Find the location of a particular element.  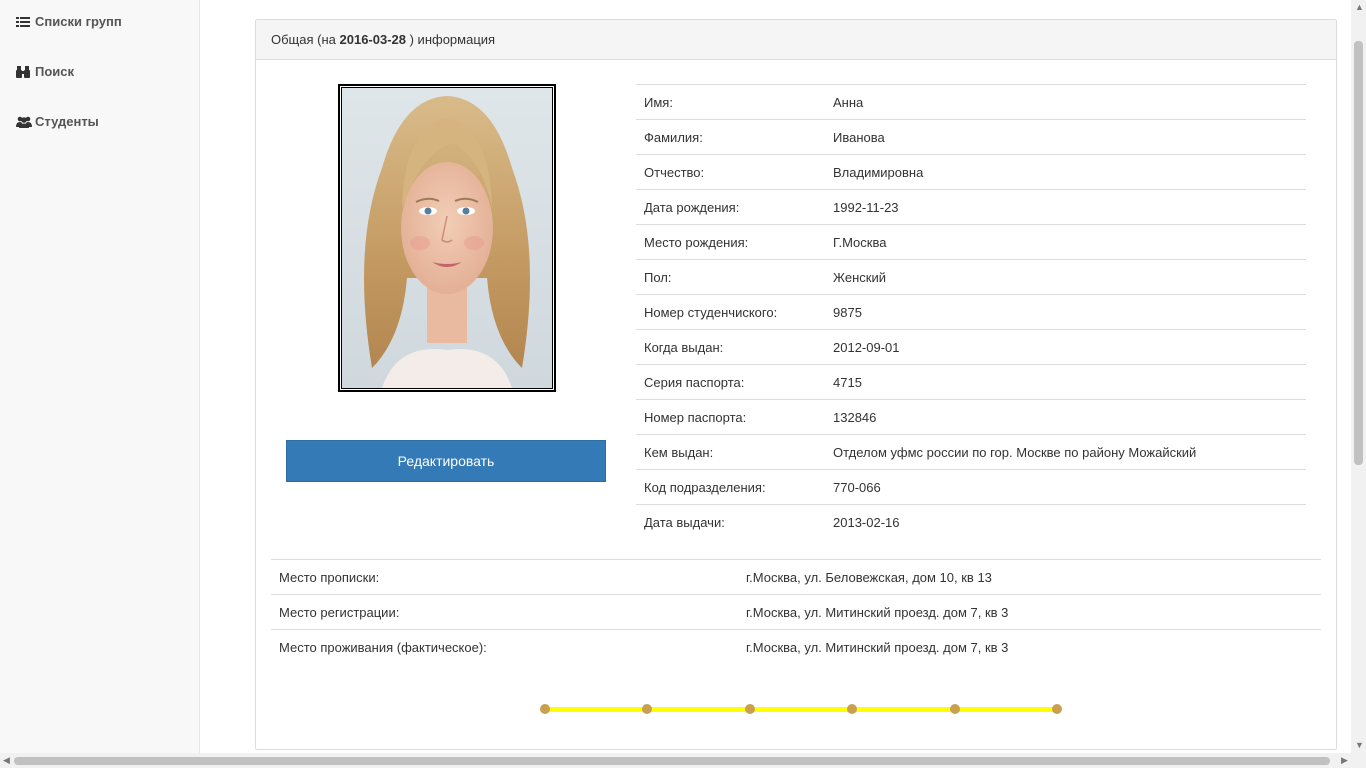

field-value: 2012-09-01 is located at coordinates (1065, 347).